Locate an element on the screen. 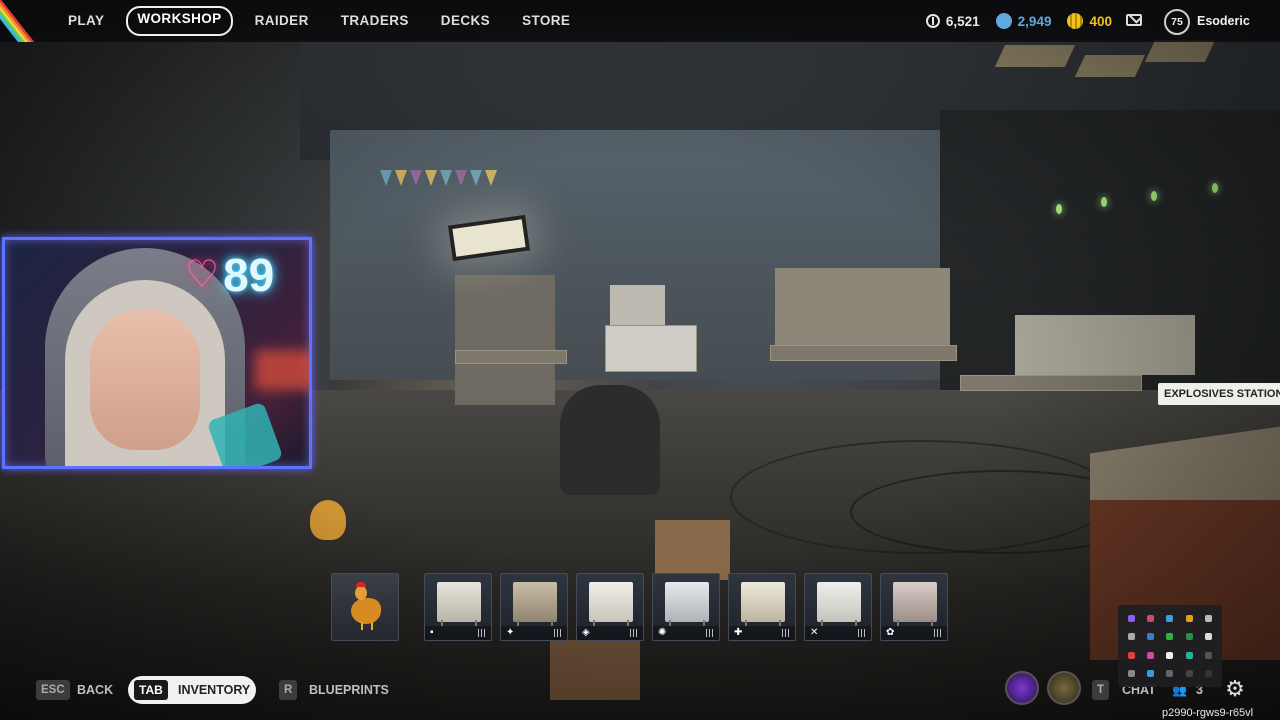 The image size is (1280, 720). player-level-badge: 75 is located at coordinates (1177, 22).